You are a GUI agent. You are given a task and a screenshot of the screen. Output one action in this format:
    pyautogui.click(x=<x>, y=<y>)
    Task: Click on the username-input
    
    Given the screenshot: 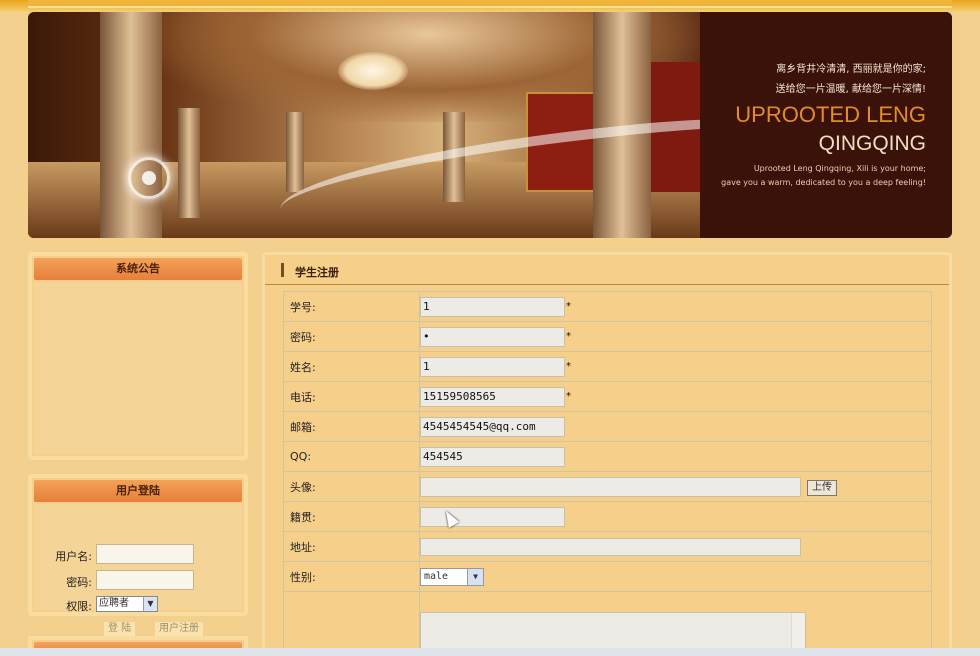 What is the action you would take?
    pyautogui.click(x=145, y=554)
    